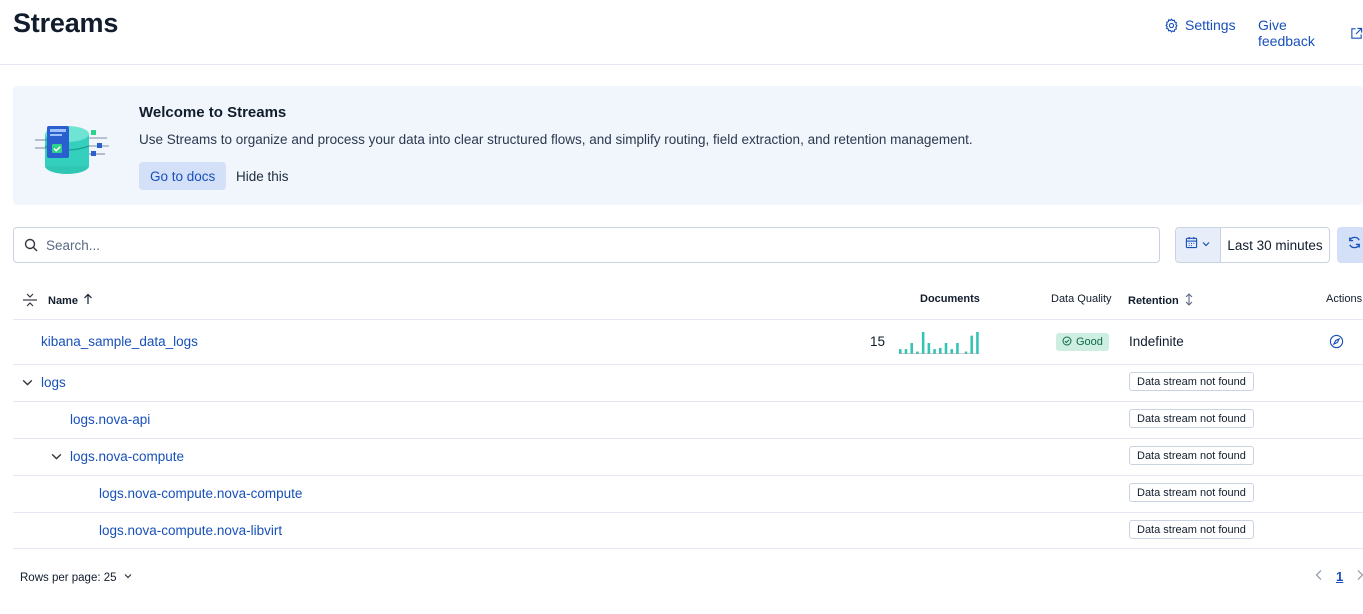 Image resolution: width=1363 pixels, height=614 pixels. I want to click on data-quality-badge: Good, so click(1082, 342).